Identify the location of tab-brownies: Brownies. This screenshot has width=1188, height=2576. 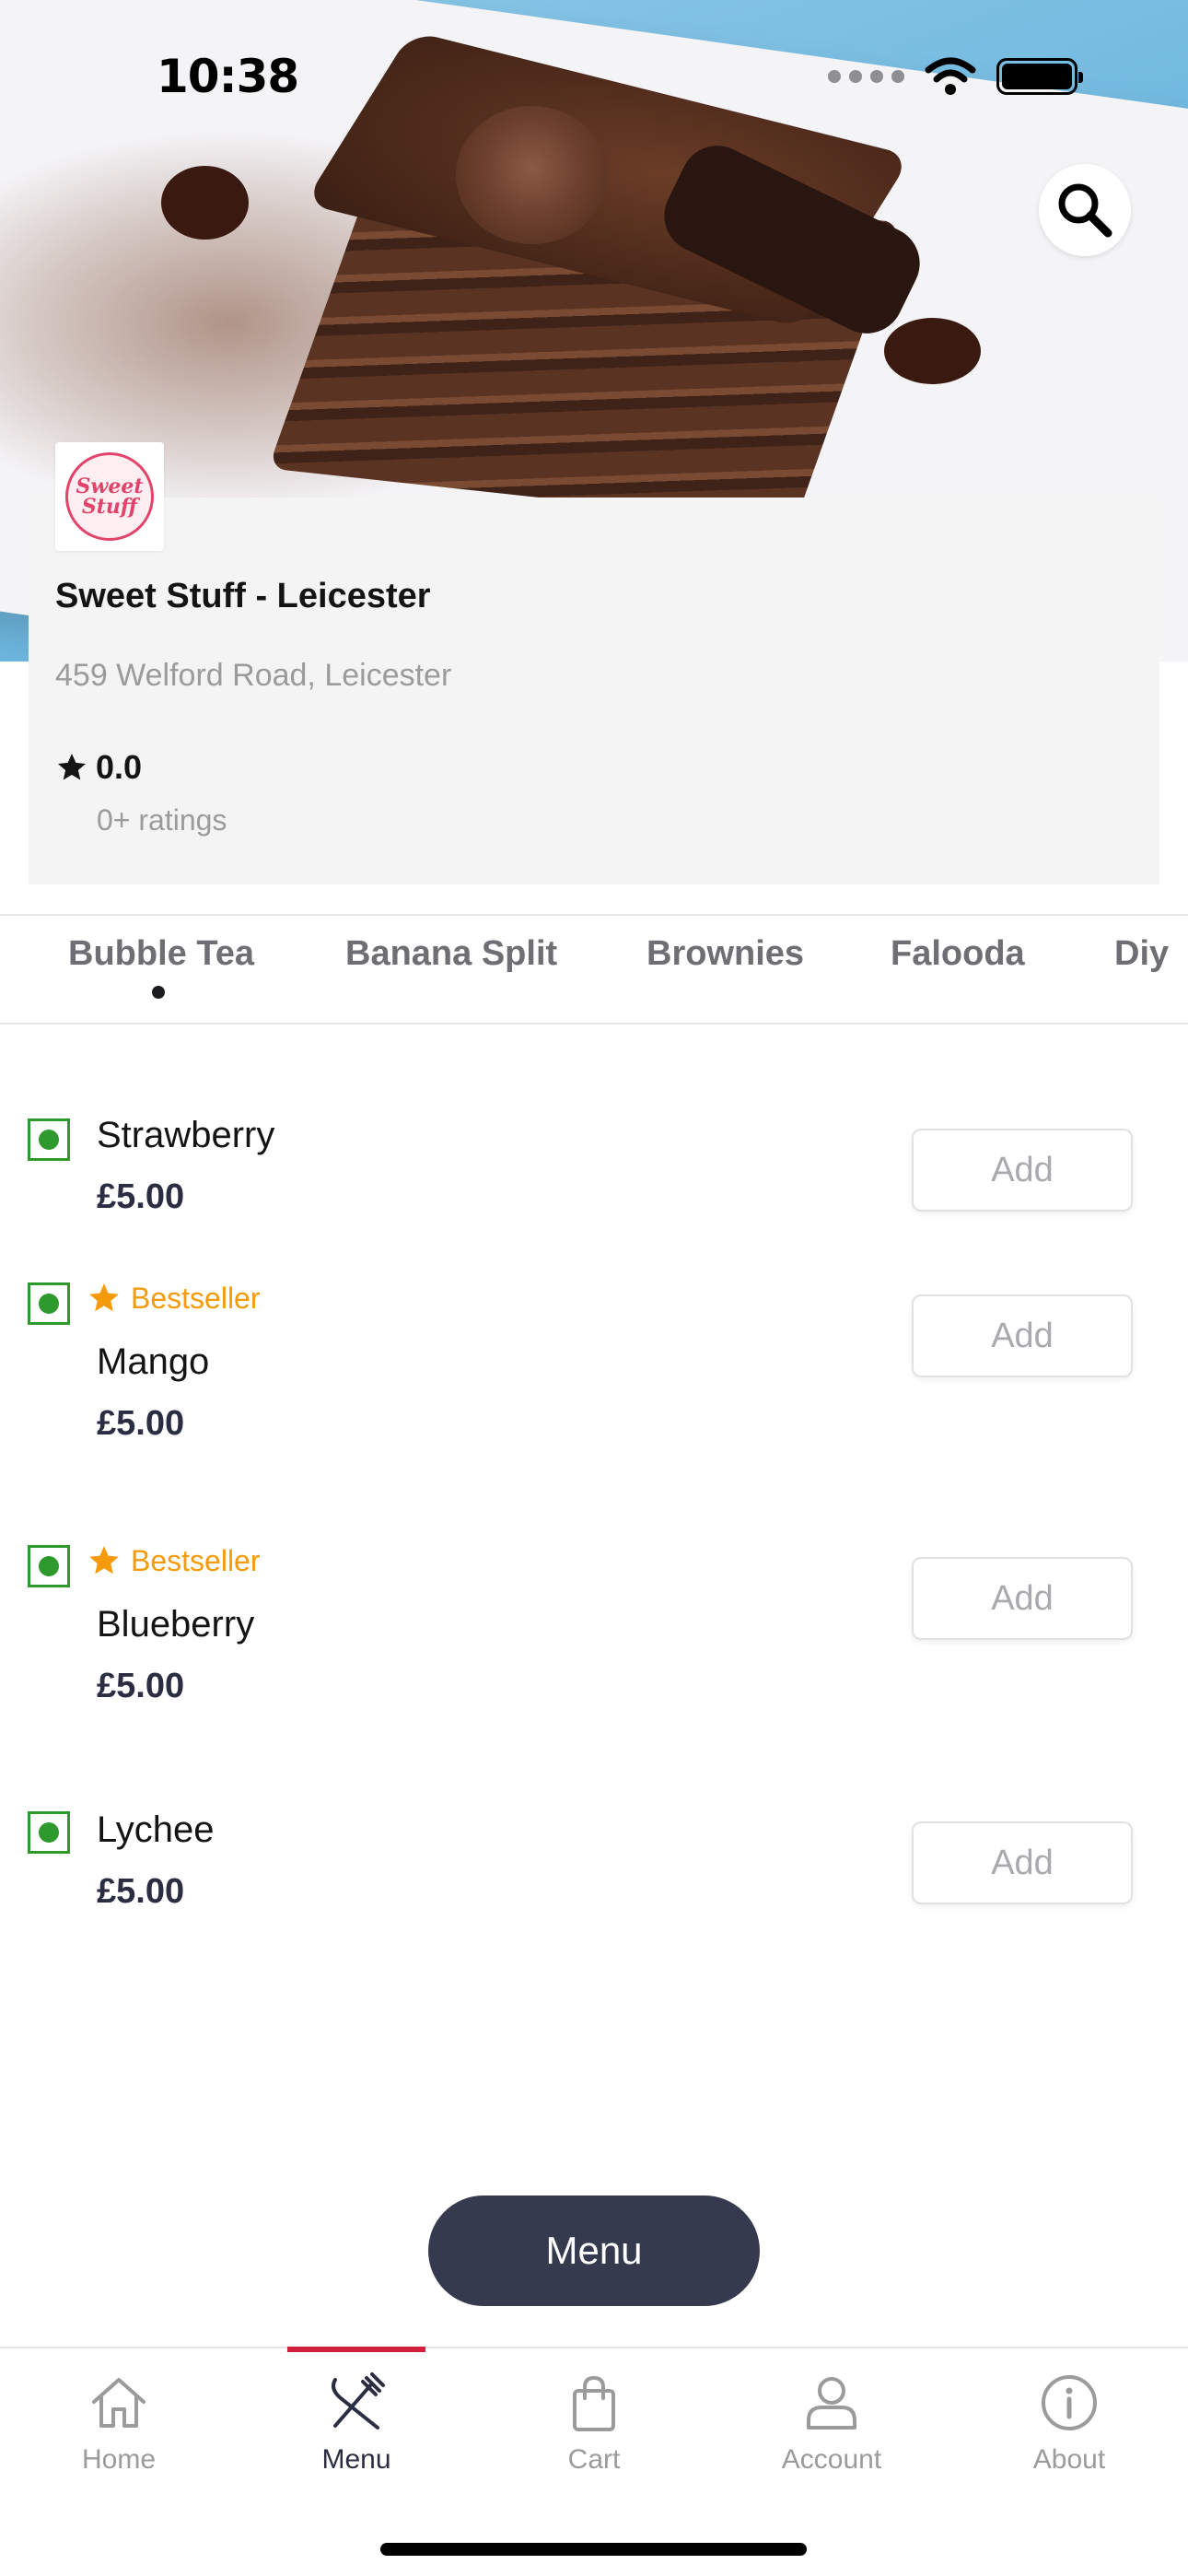
(725, 954).